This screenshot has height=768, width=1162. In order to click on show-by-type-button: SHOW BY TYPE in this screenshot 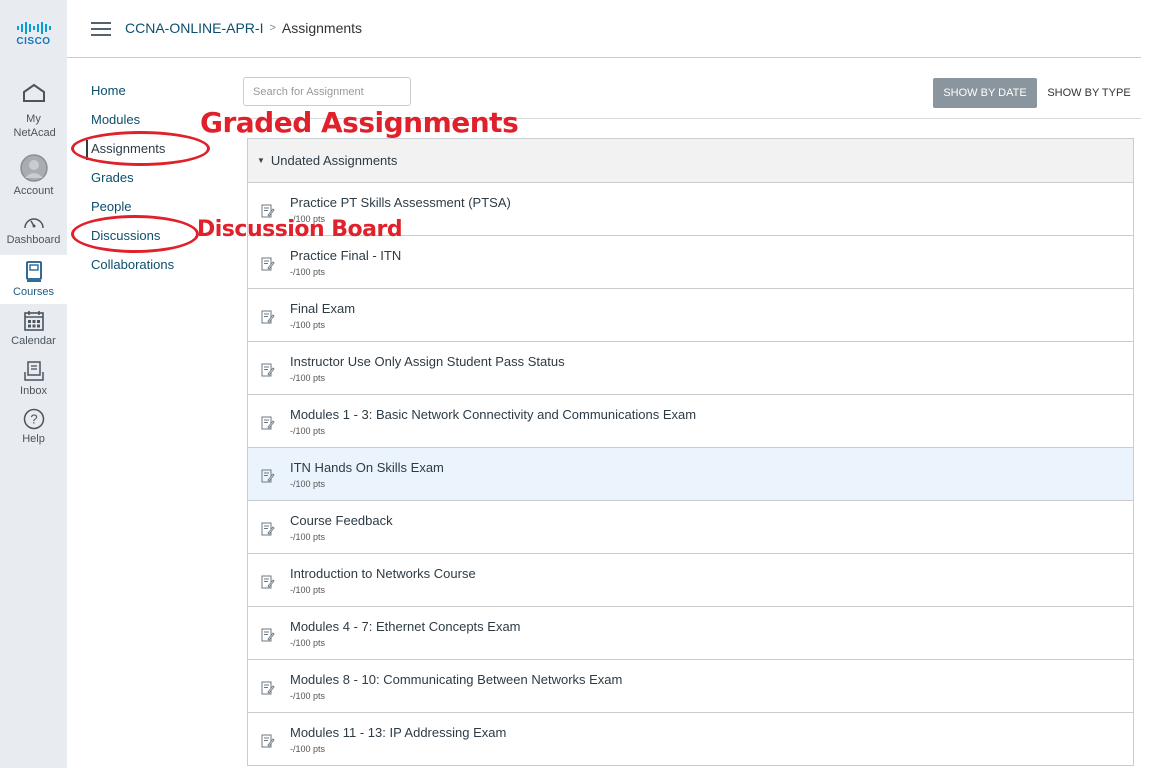, I will do `click(1089, 93)`.